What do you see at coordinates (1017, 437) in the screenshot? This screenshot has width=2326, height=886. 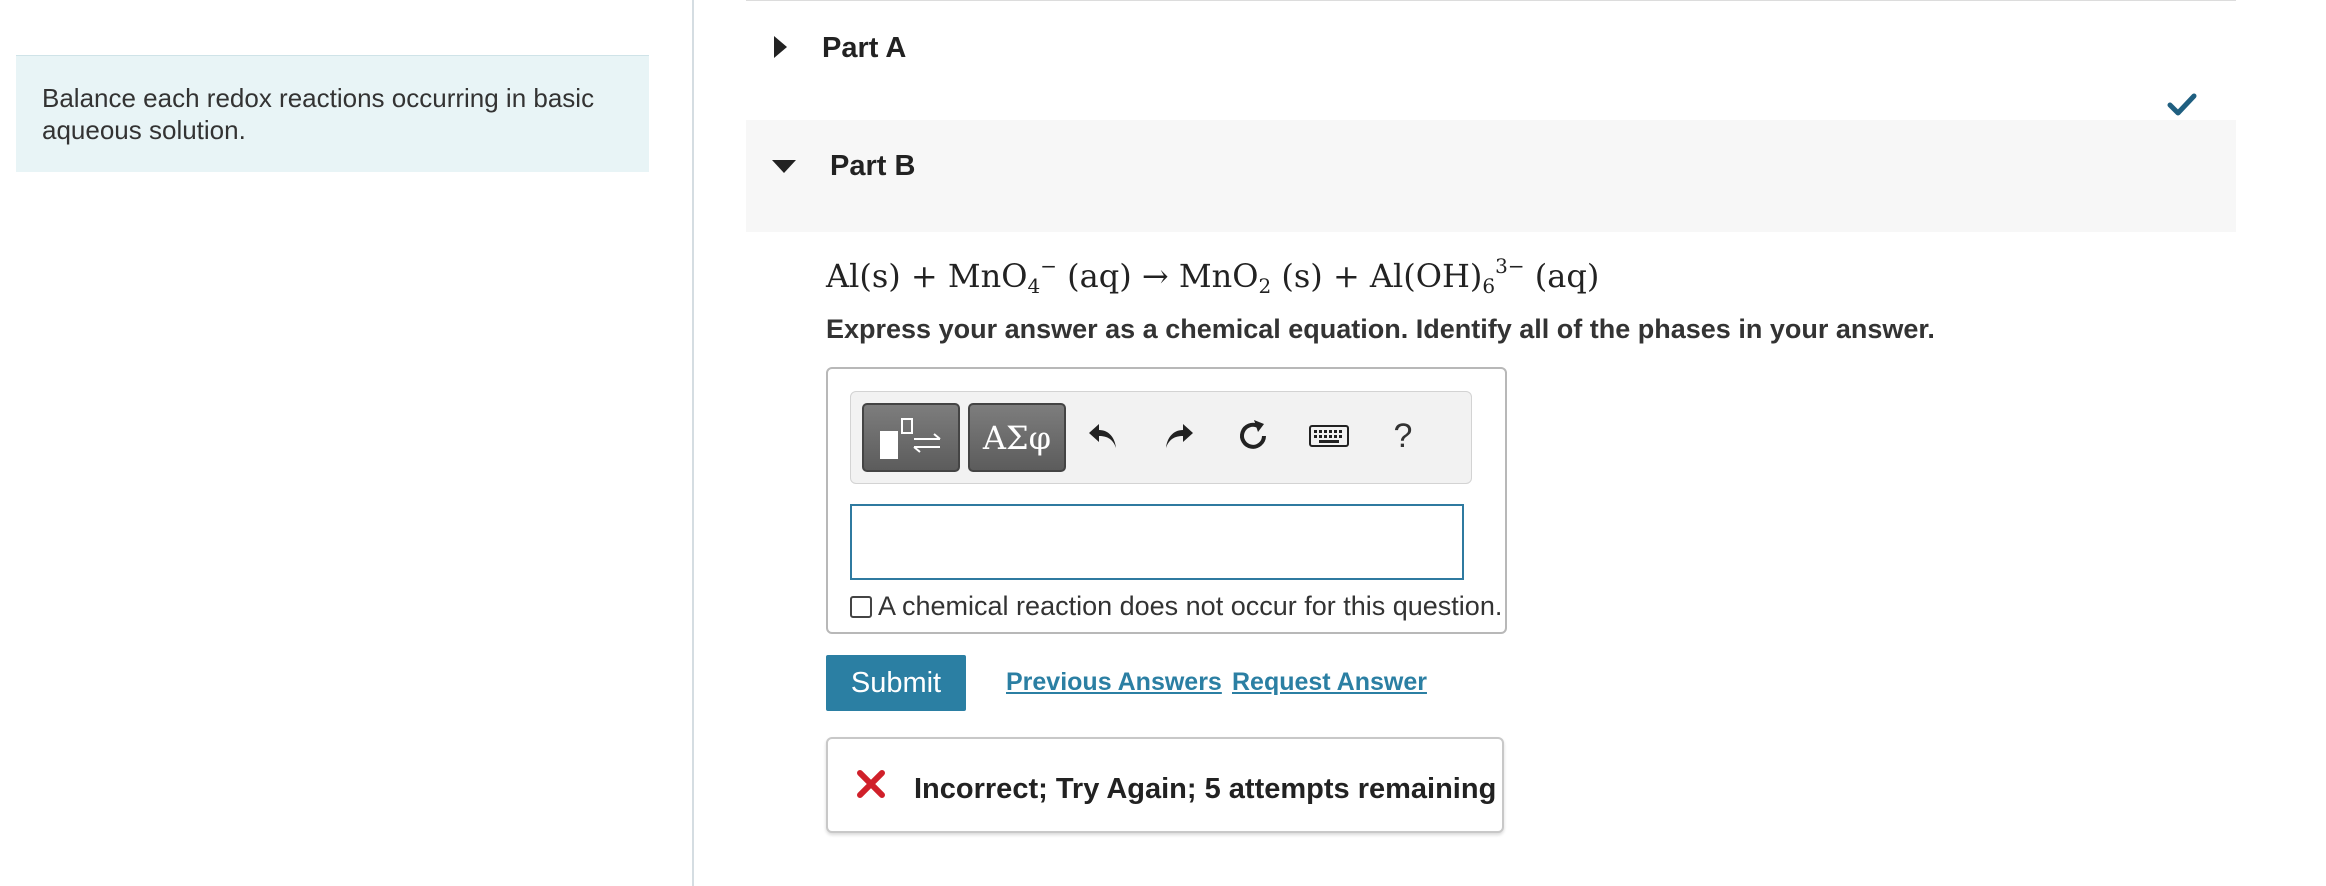 I see `greek-symbols-button: ΑΣφ` at bounding box center [1017, 437].